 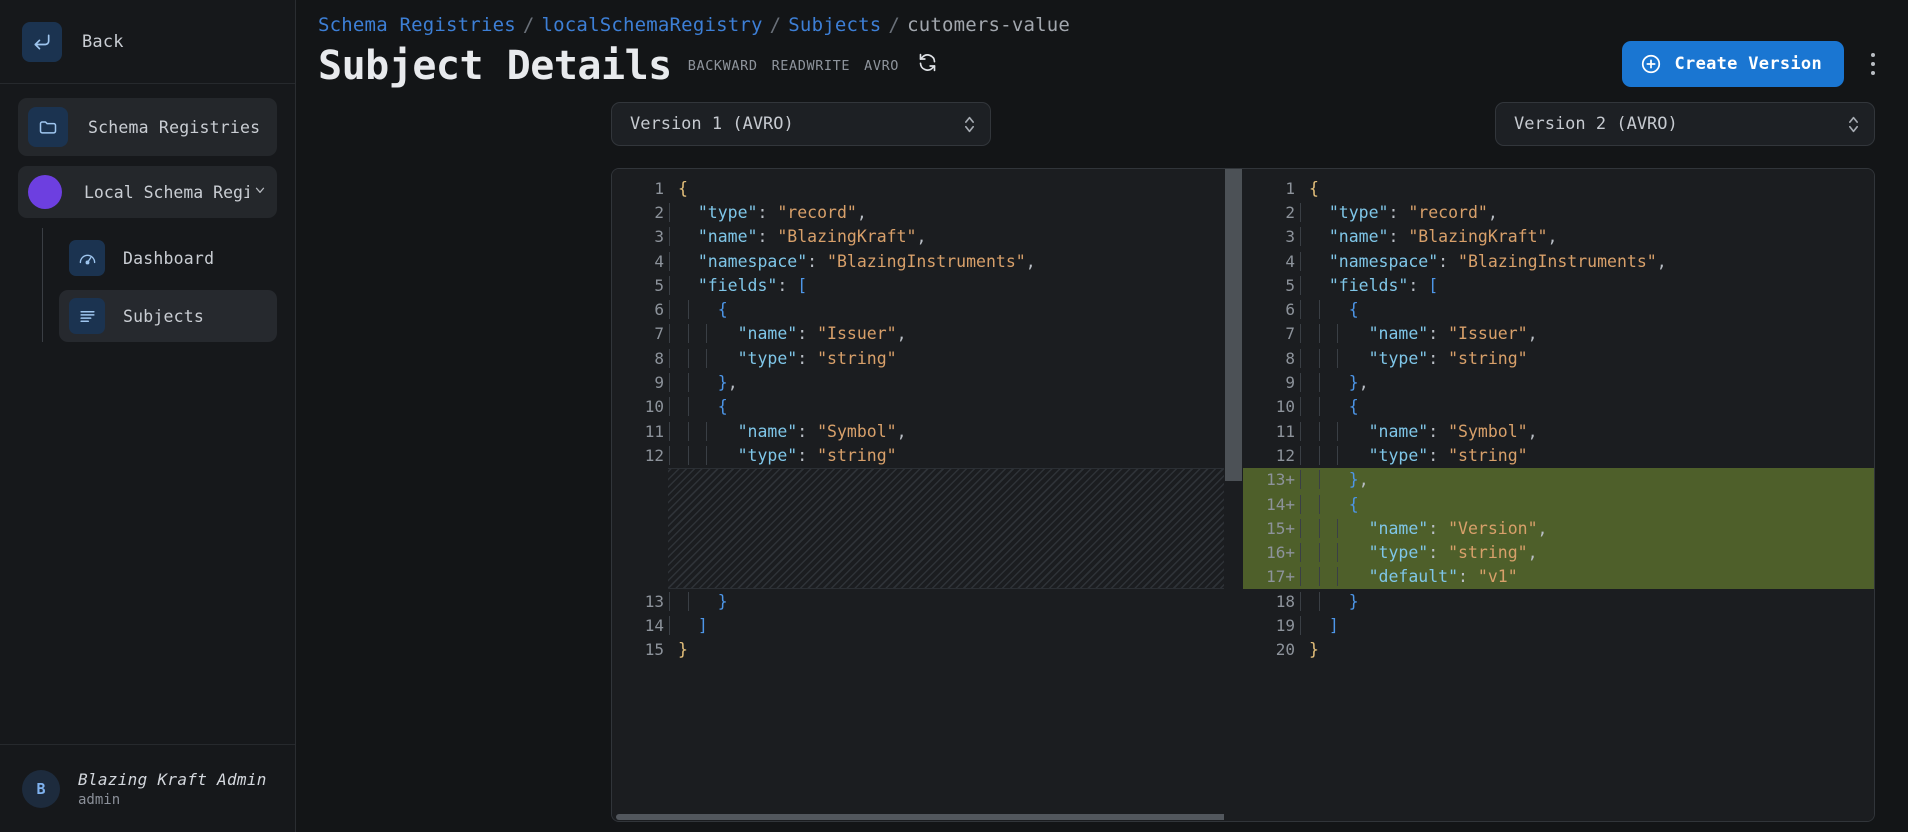 I want to click on horizontal-scrollbar-left, so click(x=927, y=817).